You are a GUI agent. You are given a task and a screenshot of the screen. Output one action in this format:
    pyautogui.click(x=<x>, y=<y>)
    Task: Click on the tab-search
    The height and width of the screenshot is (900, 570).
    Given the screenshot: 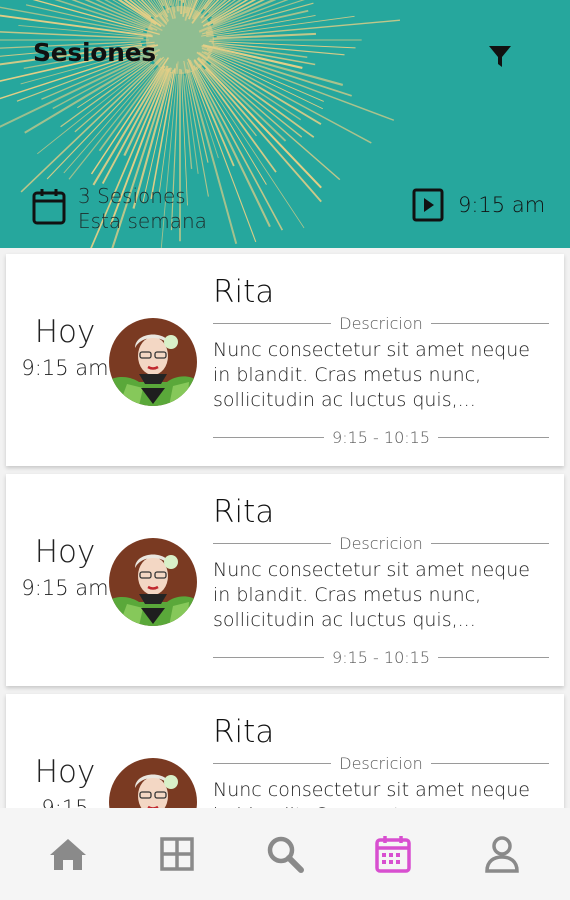 What is the action you would take?
    pyautogui.click(x=285, y=854)
    